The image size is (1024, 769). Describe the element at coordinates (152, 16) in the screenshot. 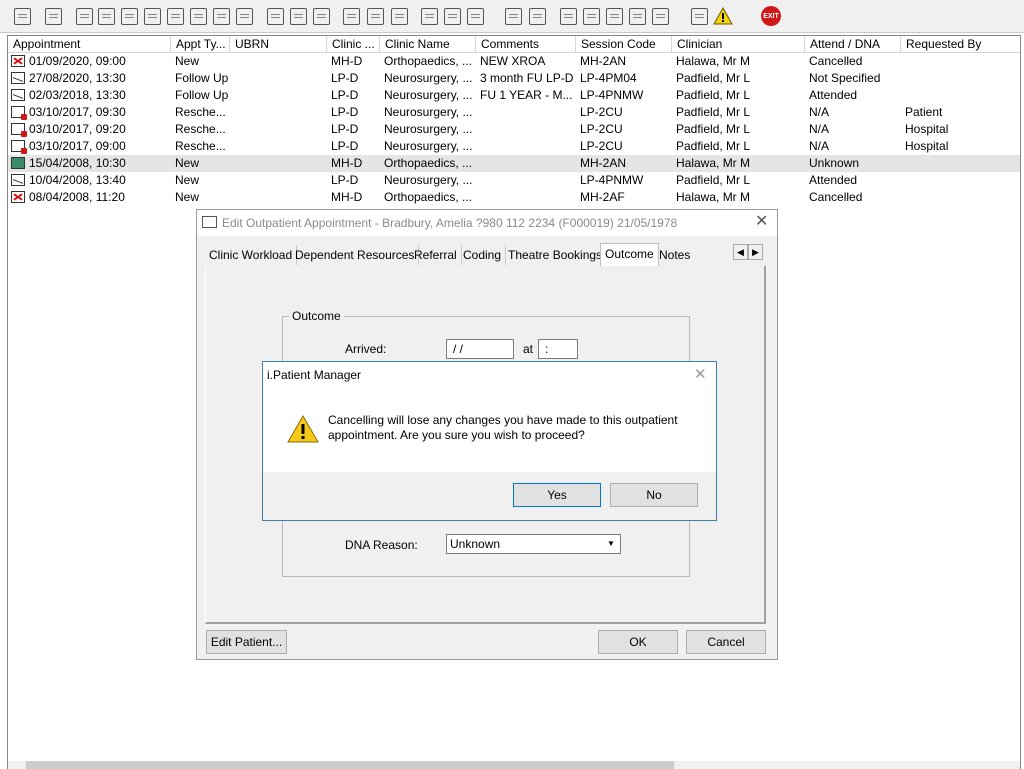

I see `m-icon` at that location.